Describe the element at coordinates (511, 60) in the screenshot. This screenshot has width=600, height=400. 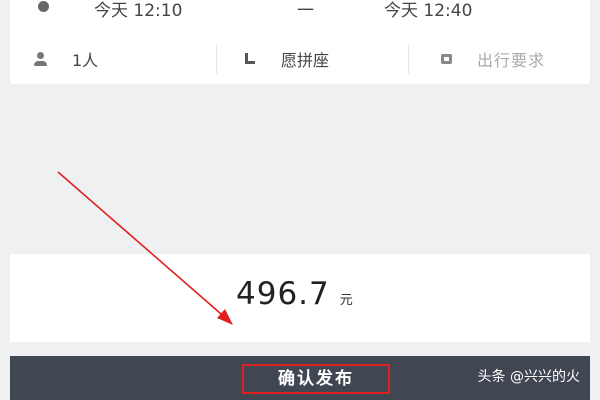
I see `requirements-placeholder: 出行要求` at that location.